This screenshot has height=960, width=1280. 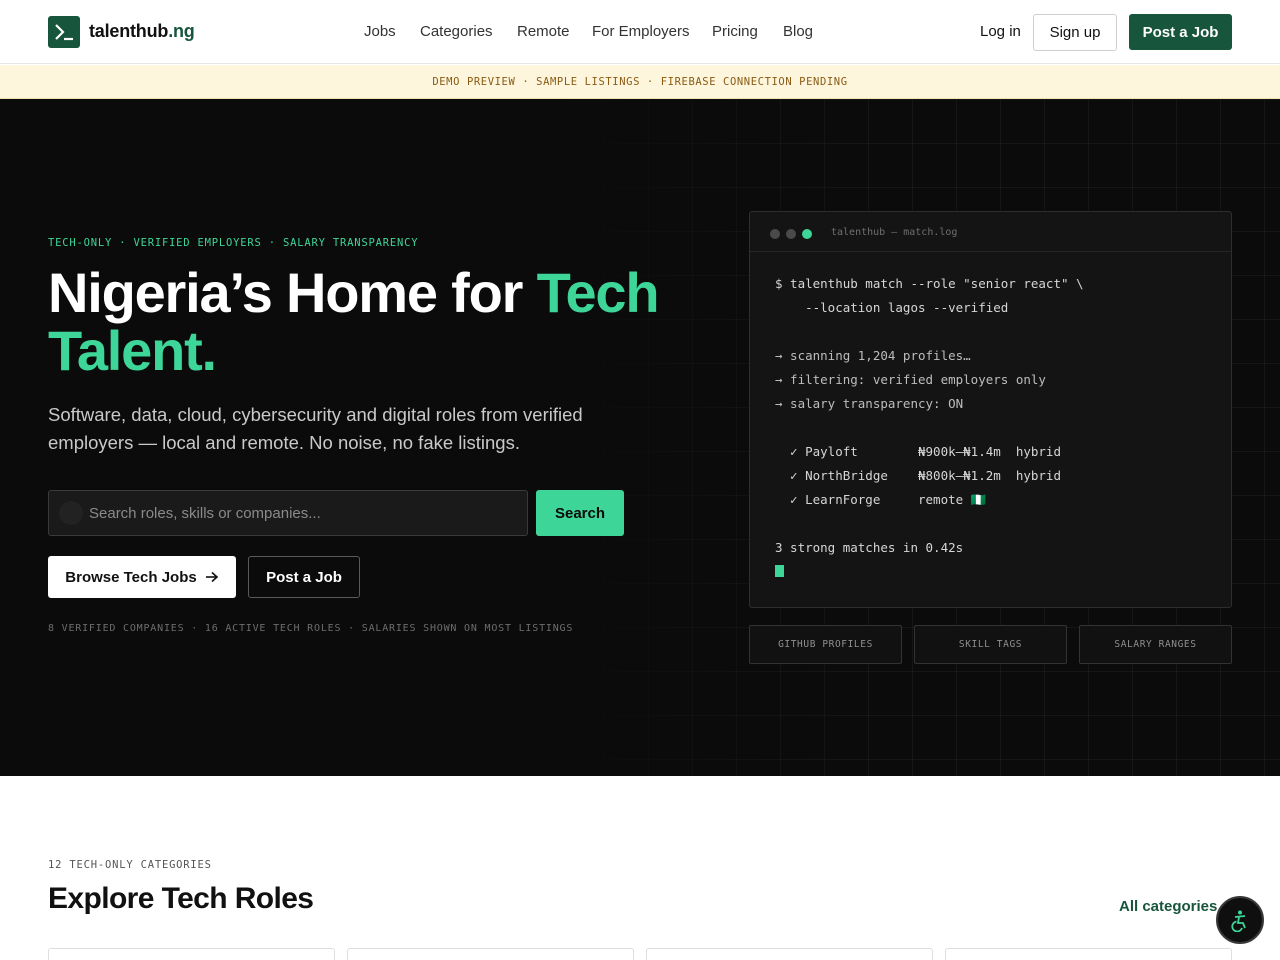 I want to click on hero-title-main: Nigeria’s Home for, so click(x=292, y=292).